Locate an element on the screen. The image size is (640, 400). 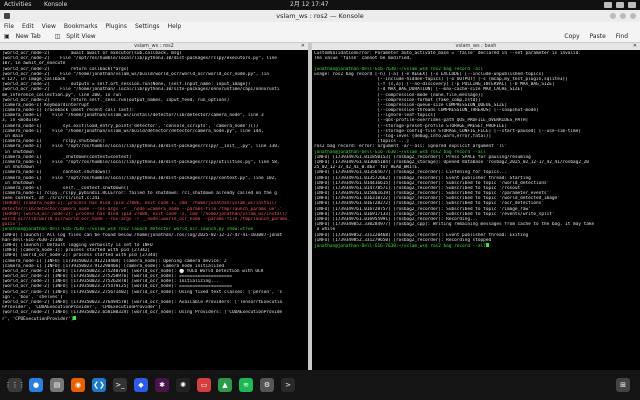
terminal-line: r', 'CPUExecutionProvider'] is located at coordinates (154, 318).